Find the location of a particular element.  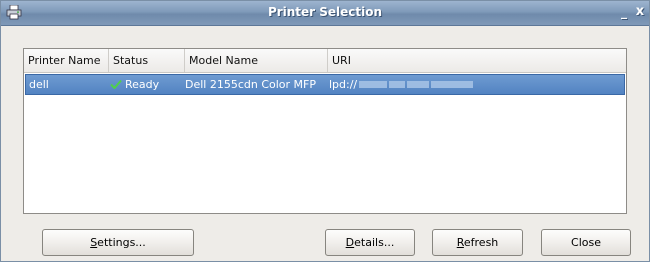

column-header-uri: URI is located at coordinates (477, 60).